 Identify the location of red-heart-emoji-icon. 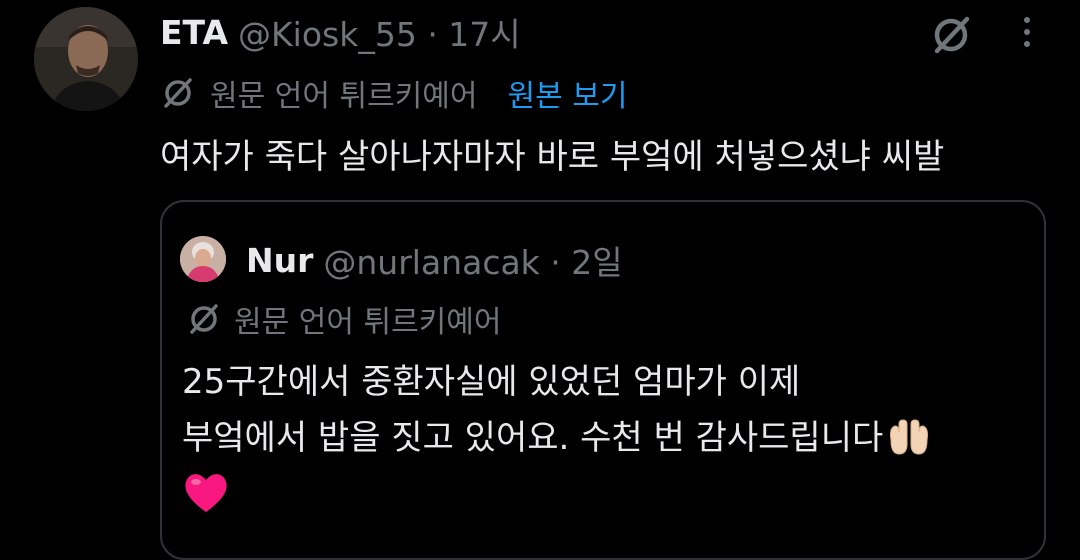
(206, 492).